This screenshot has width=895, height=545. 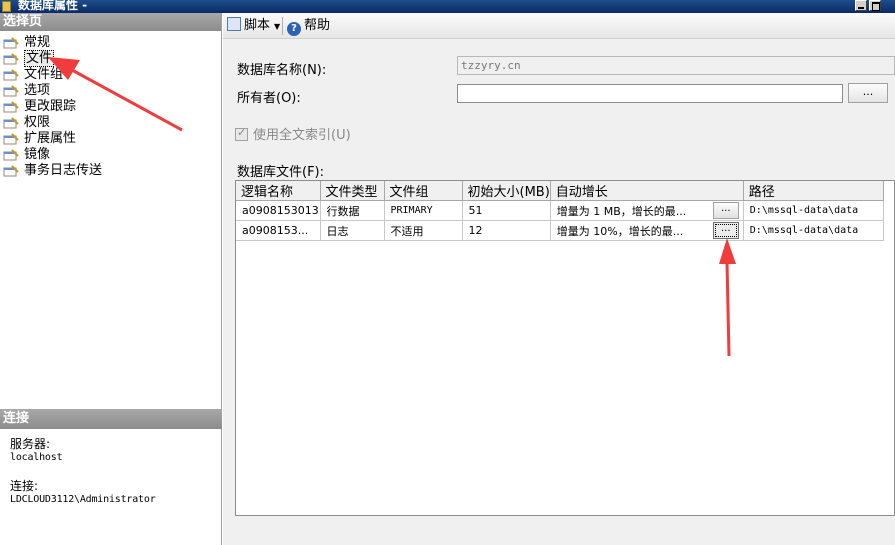 I want to click on nav-item-label: 权限, so click(x=37, y=122).